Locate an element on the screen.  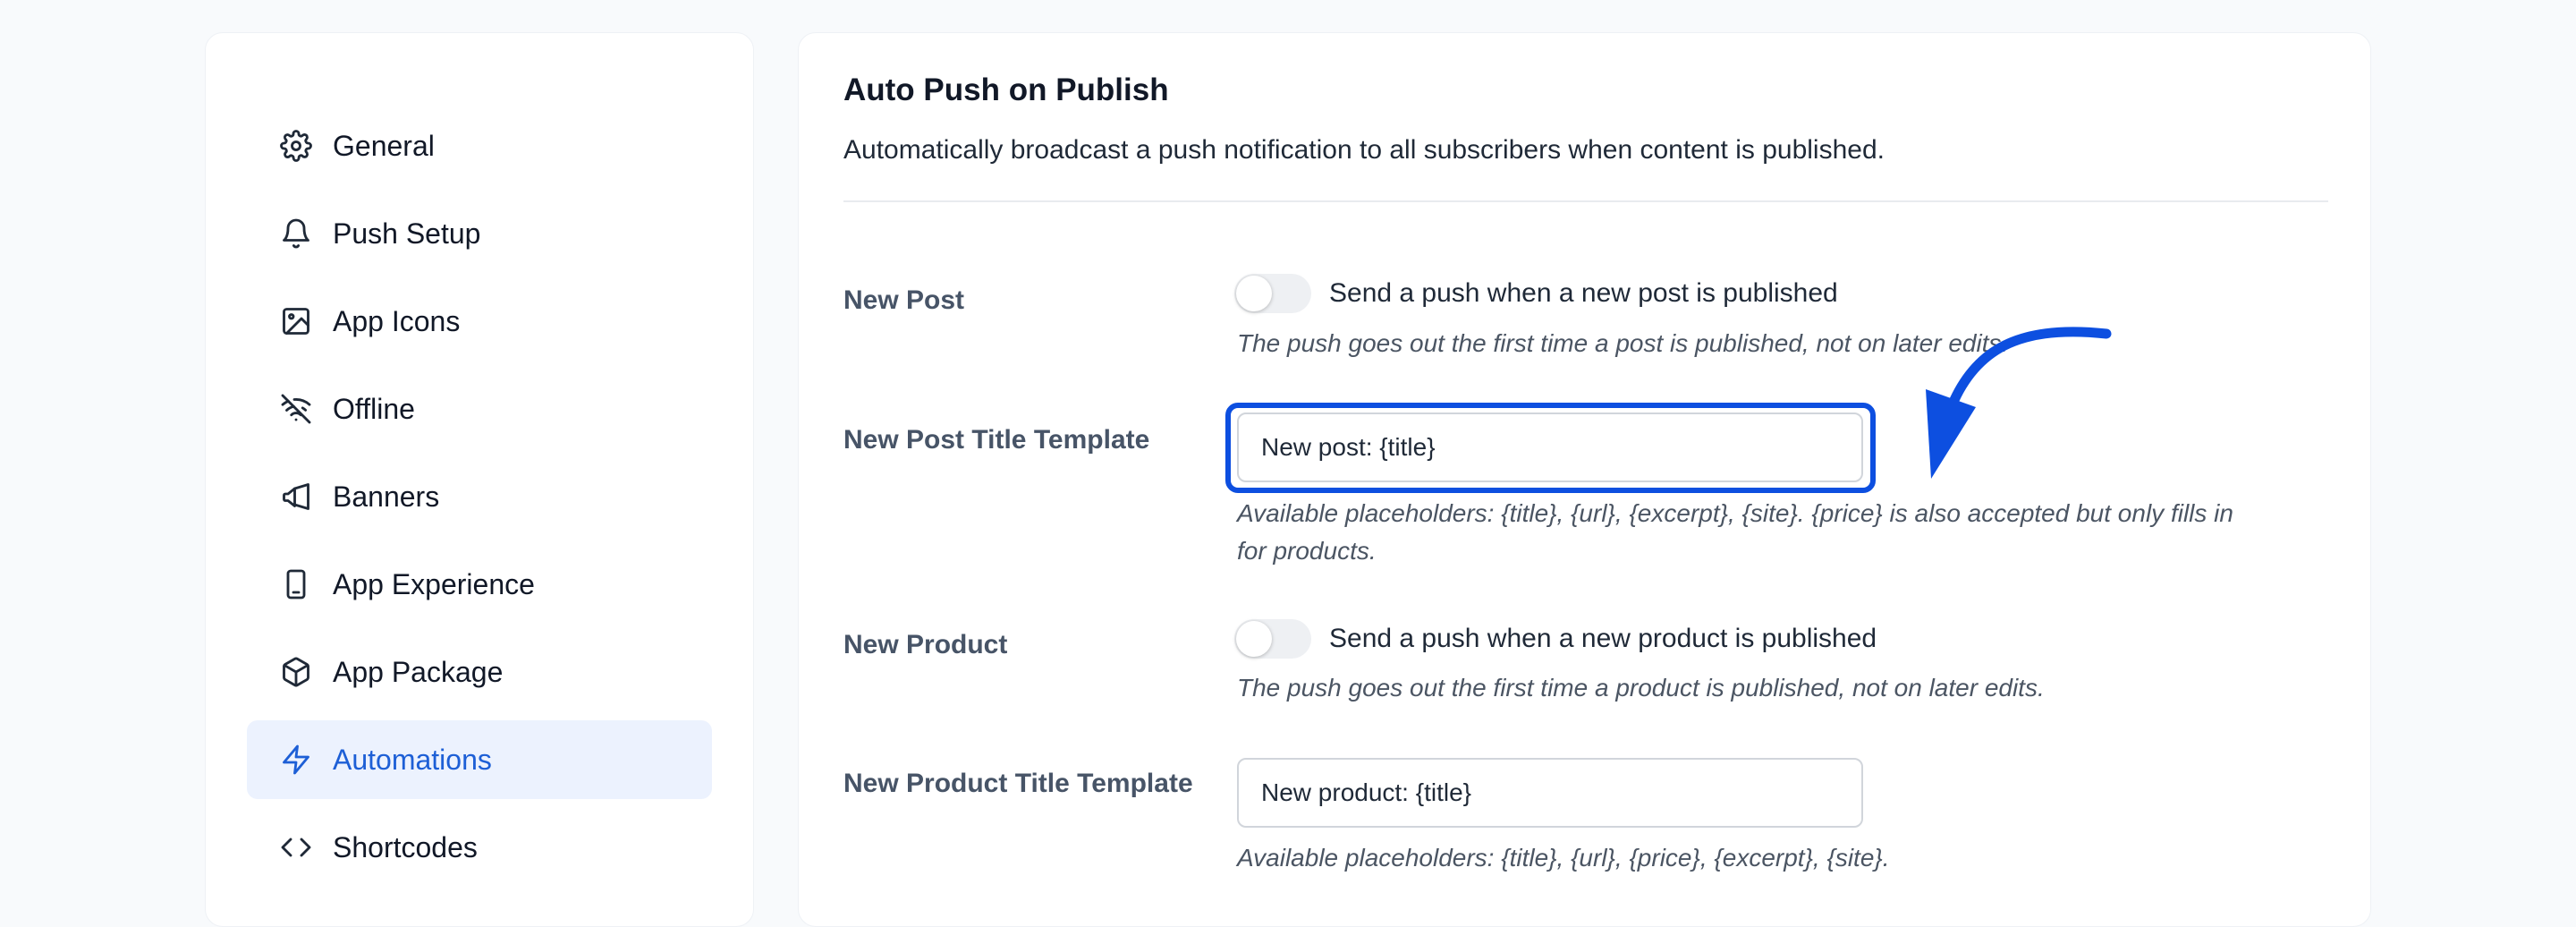
sidebar-item-general: General is located at coordinates (479, 145).